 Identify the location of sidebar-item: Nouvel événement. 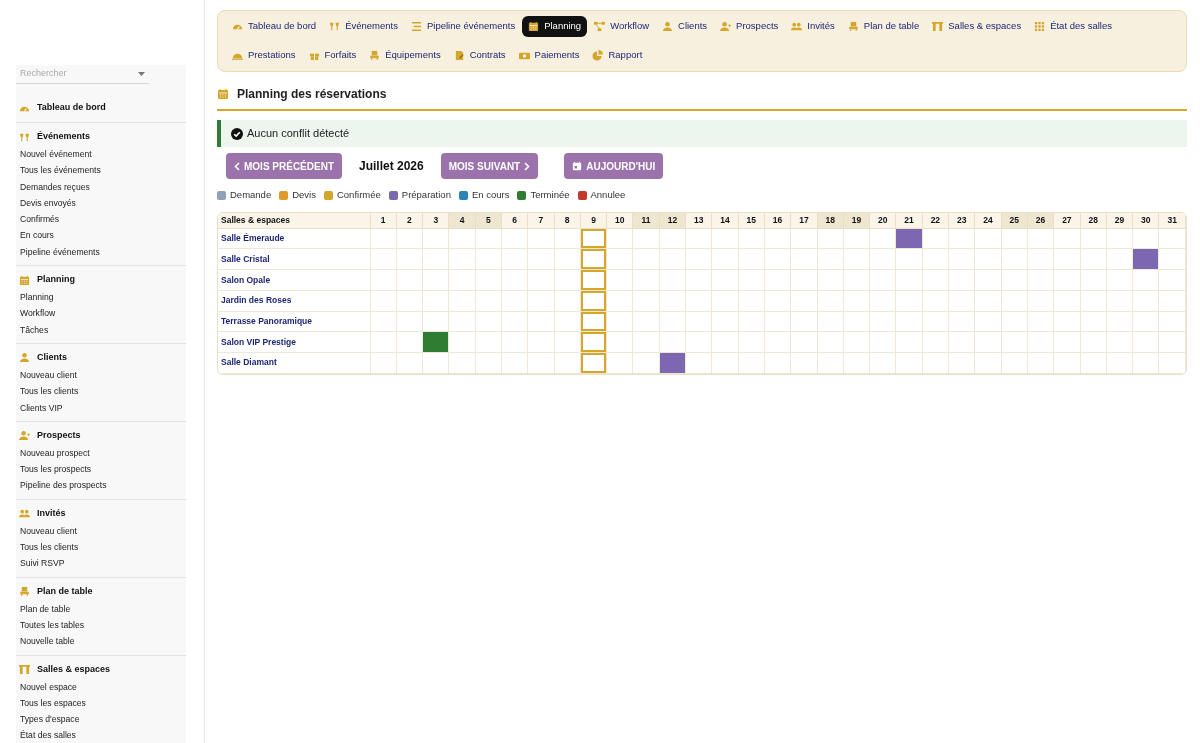
(101, 154).